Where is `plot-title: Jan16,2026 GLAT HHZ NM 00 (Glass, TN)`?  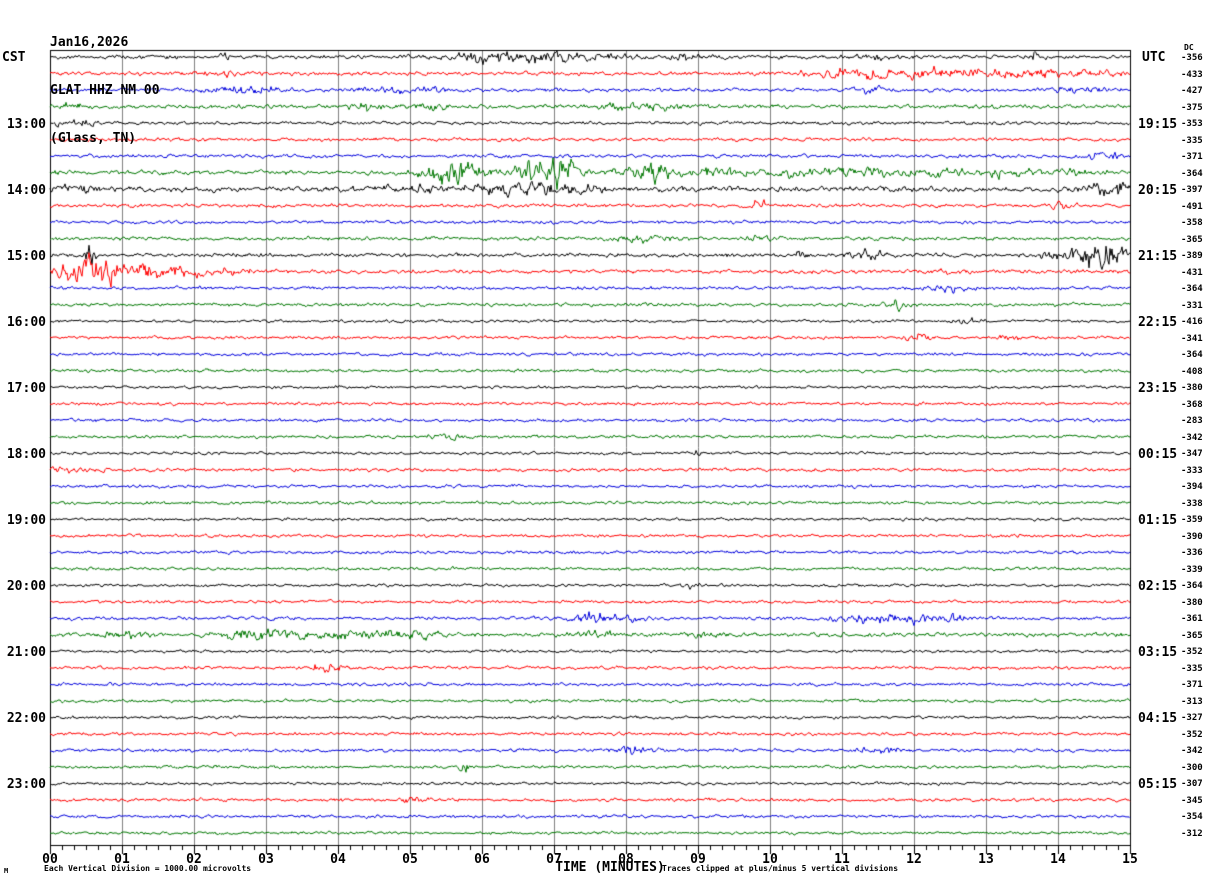 plot-title: Jan16,2026 GLAT HHZ NM 00 (Glass, TN) is located at coordinates (105, 91).